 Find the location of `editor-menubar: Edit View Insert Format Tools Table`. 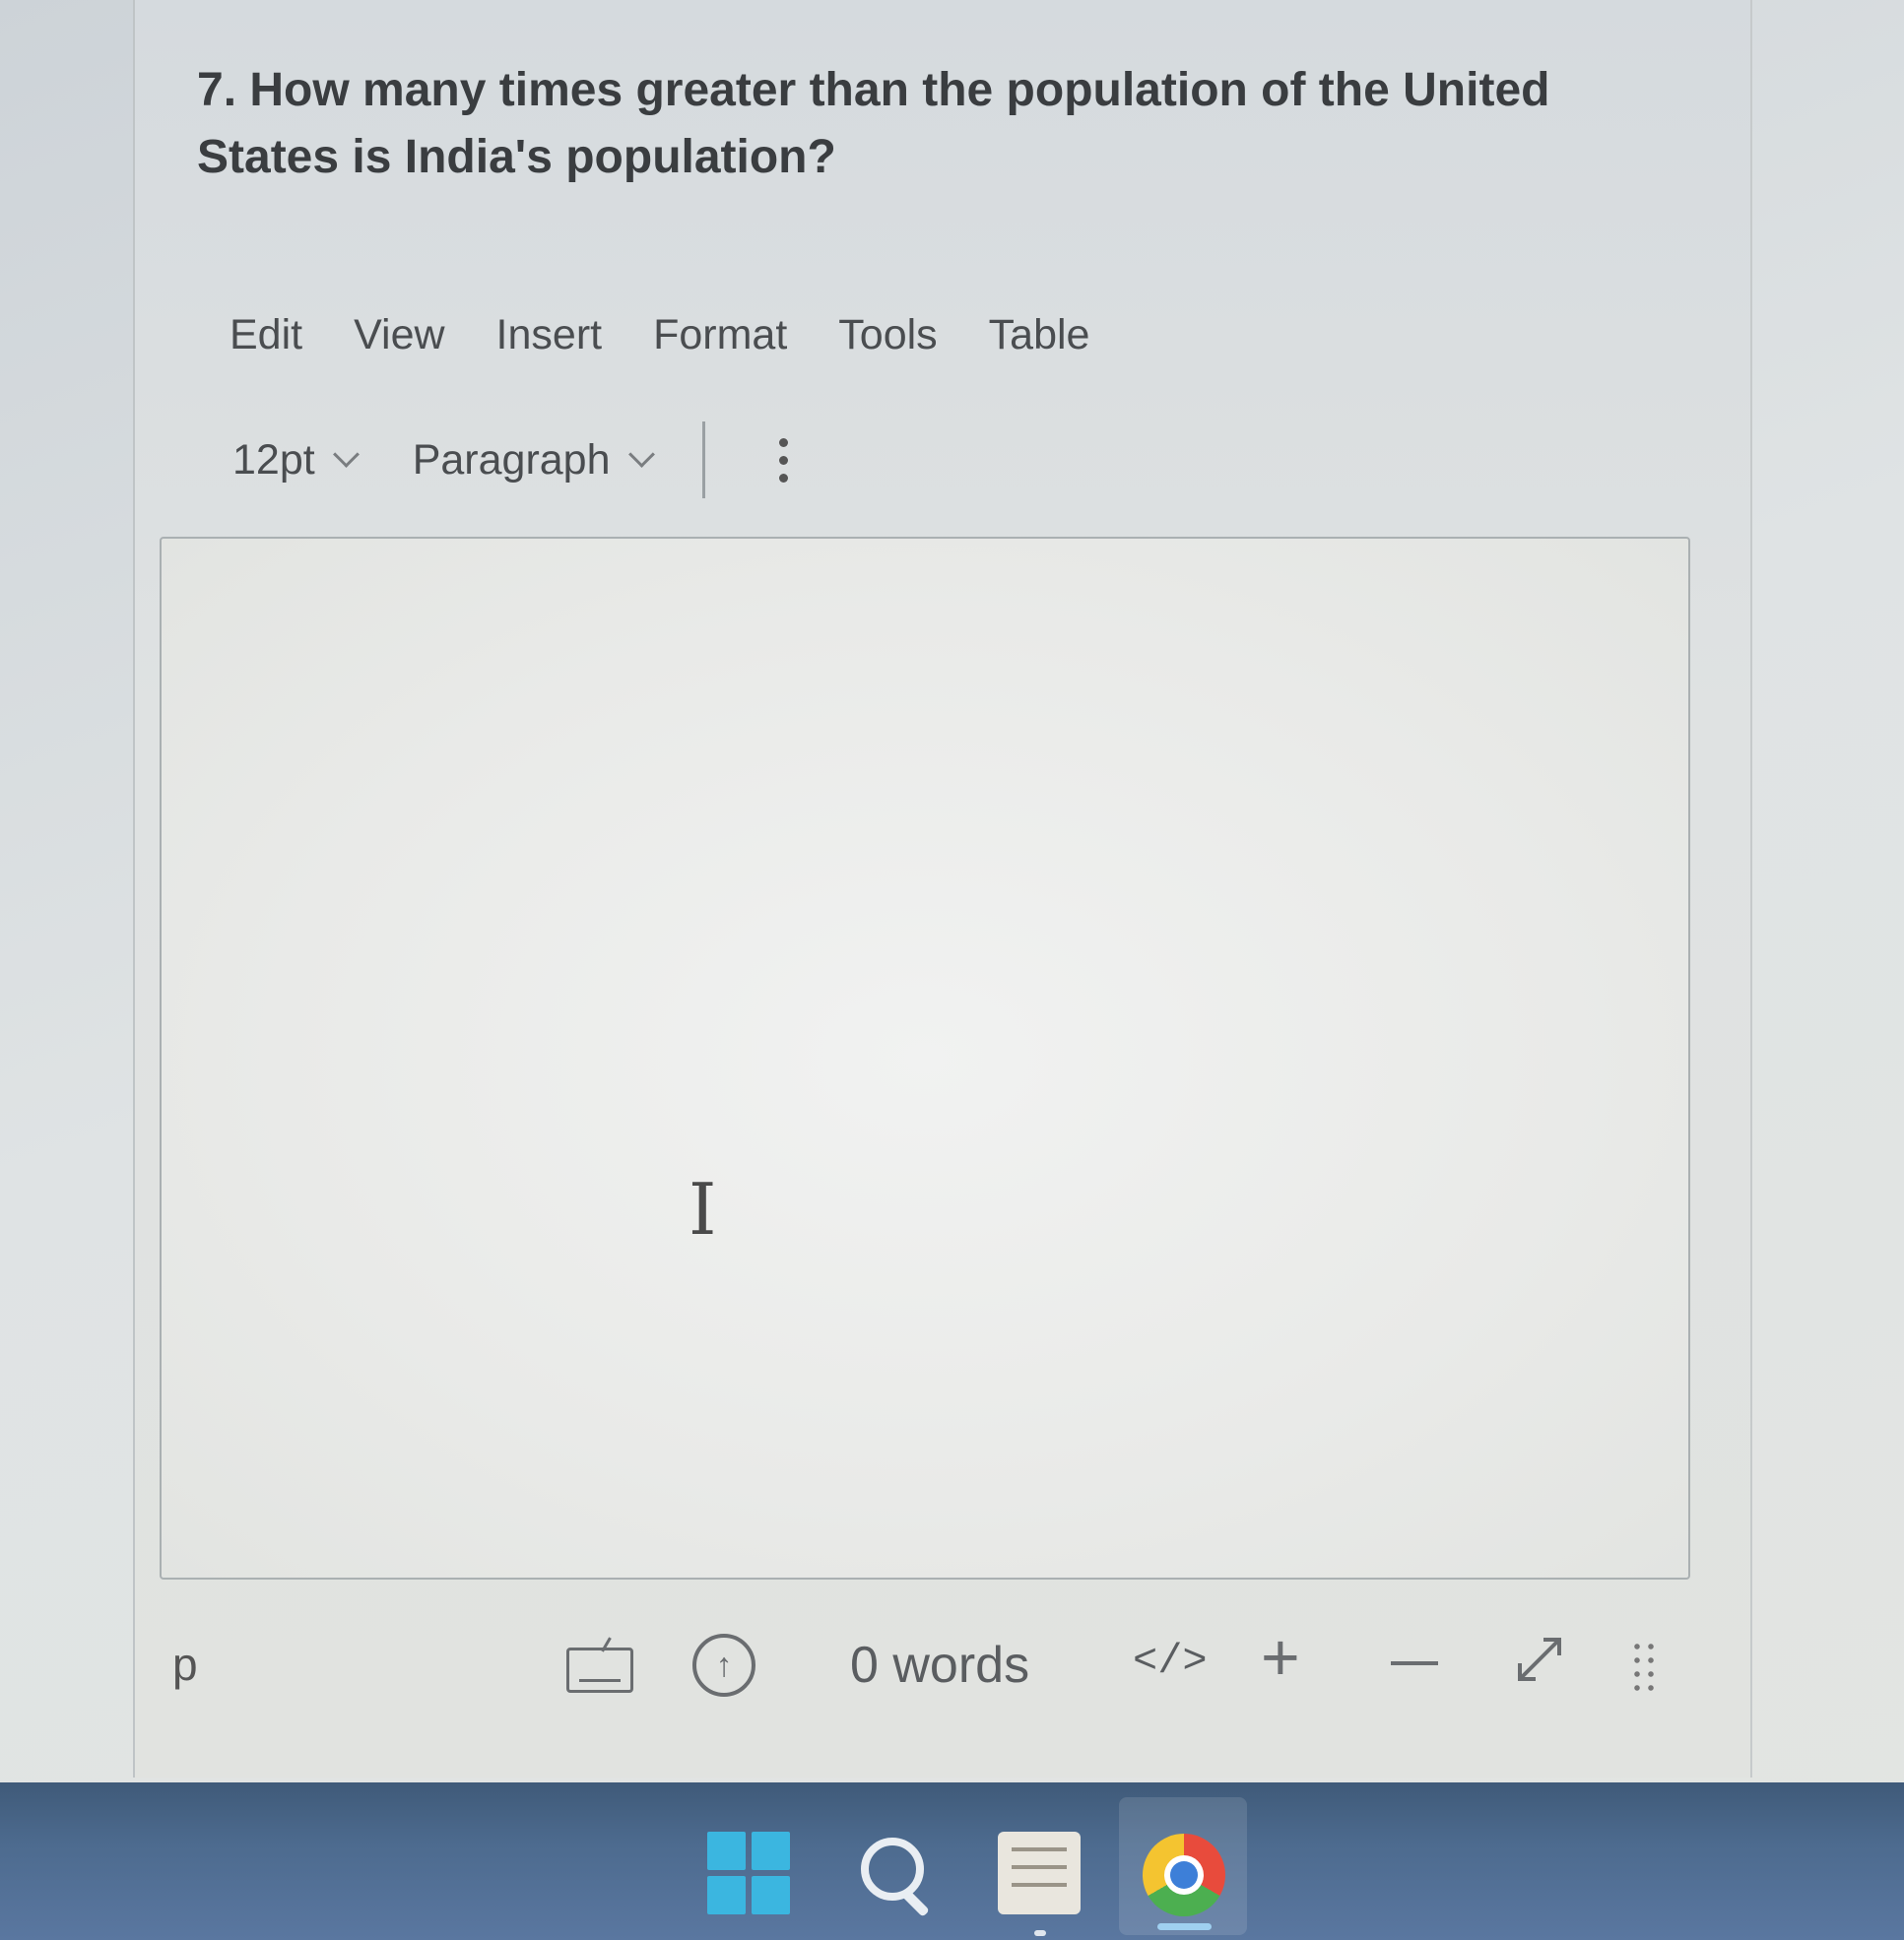

editor-menubar: Edit View Insert Format Tools Table is located at coordinates (685, 334).